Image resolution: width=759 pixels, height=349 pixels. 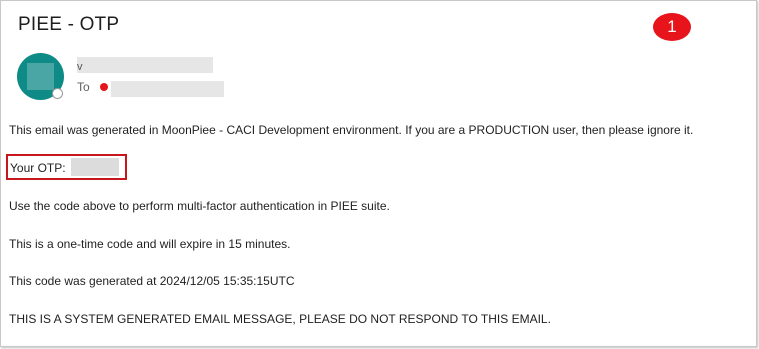 I want to click on email-subject: PIEE - OTP, so click(x=69, y=24).